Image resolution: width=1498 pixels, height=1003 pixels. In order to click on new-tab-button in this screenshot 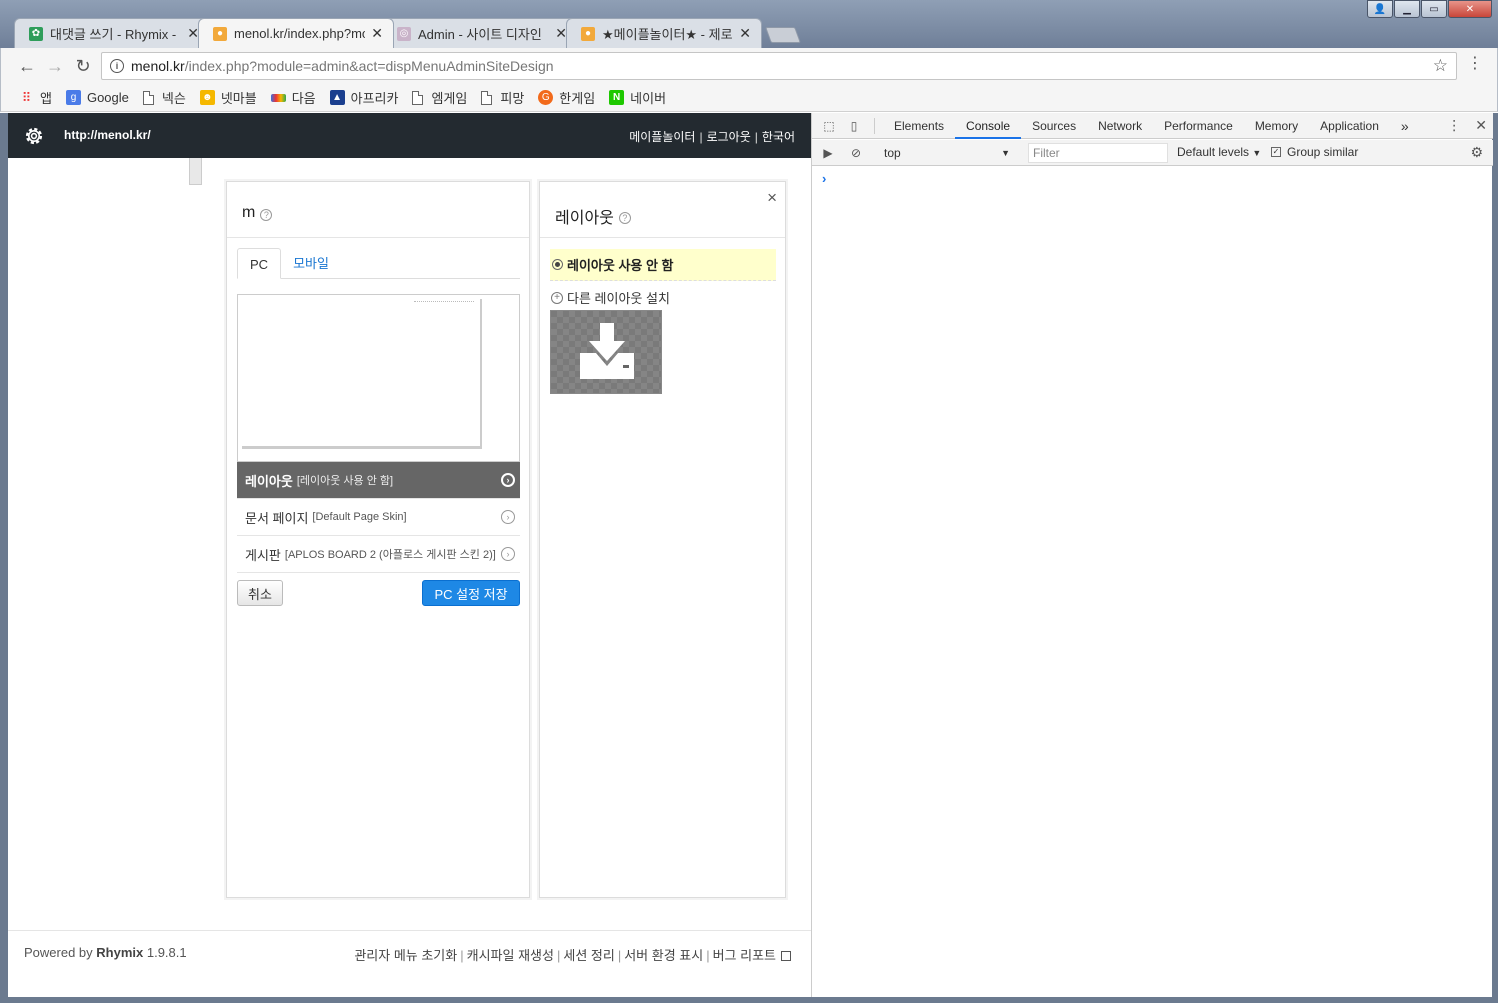, I will do `click(783, 35)`.